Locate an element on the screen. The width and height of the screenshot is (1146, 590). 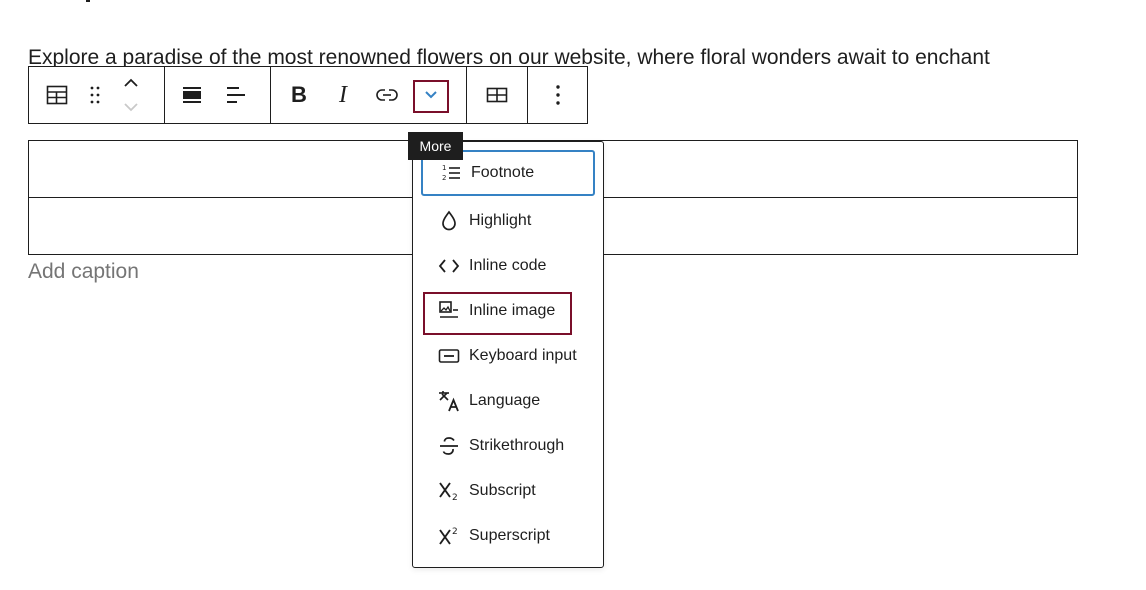
menu-item-highlight: Highlight is located at coordinates (508, 221).